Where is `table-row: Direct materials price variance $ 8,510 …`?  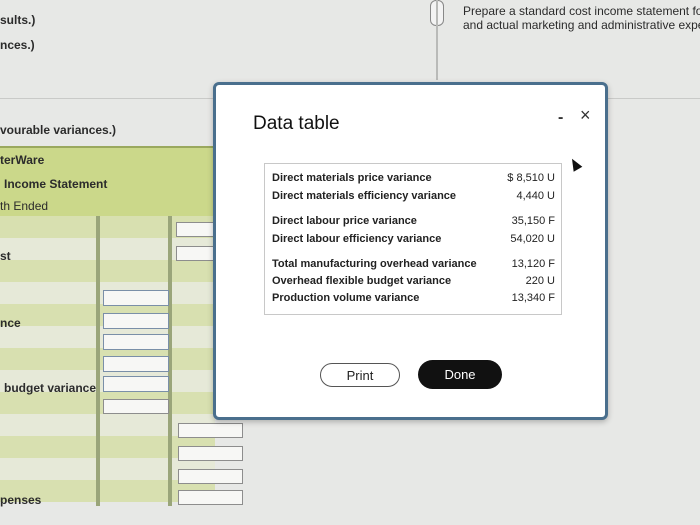
table-row: Direct materials price variance $ 8,510 … is located at coordinates (413, 180).